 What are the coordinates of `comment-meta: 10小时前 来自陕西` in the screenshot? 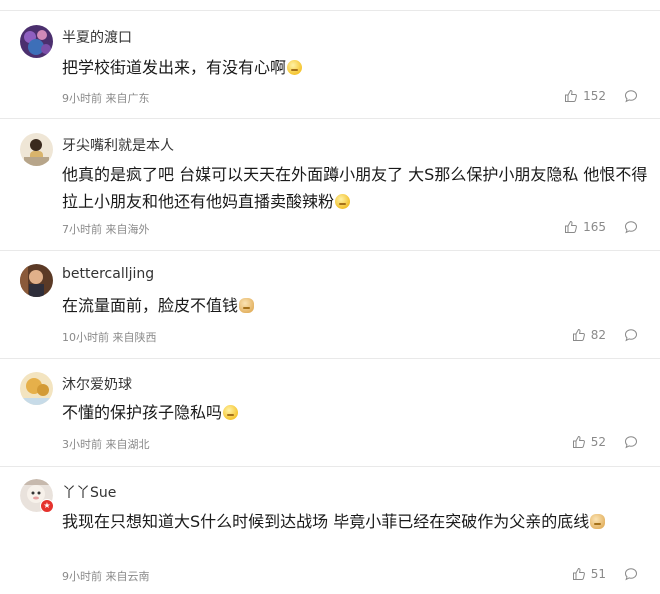 It's located at (109, 337).